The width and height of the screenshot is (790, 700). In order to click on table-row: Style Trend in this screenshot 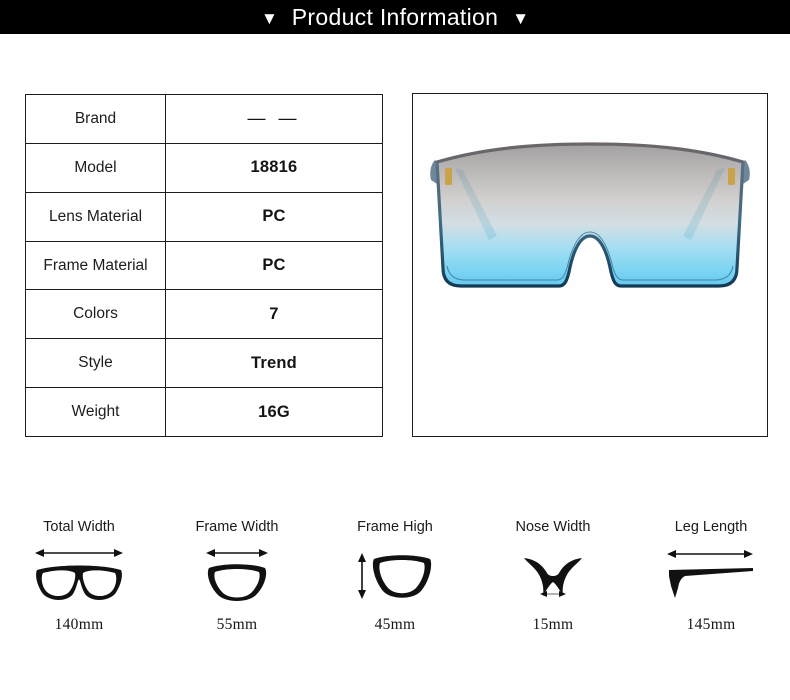, I will do `click(204, 364)`.